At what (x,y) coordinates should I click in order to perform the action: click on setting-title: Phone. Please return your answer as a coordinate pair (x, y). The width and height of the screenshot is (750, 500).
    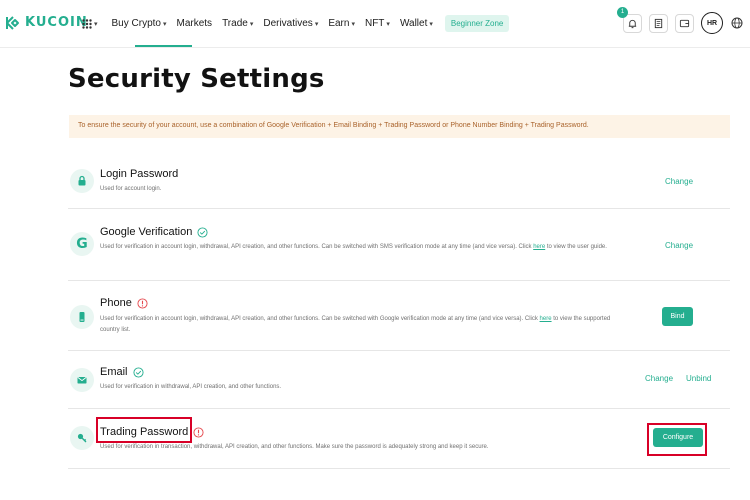
    Looking at the image, I should click on (124, 303).